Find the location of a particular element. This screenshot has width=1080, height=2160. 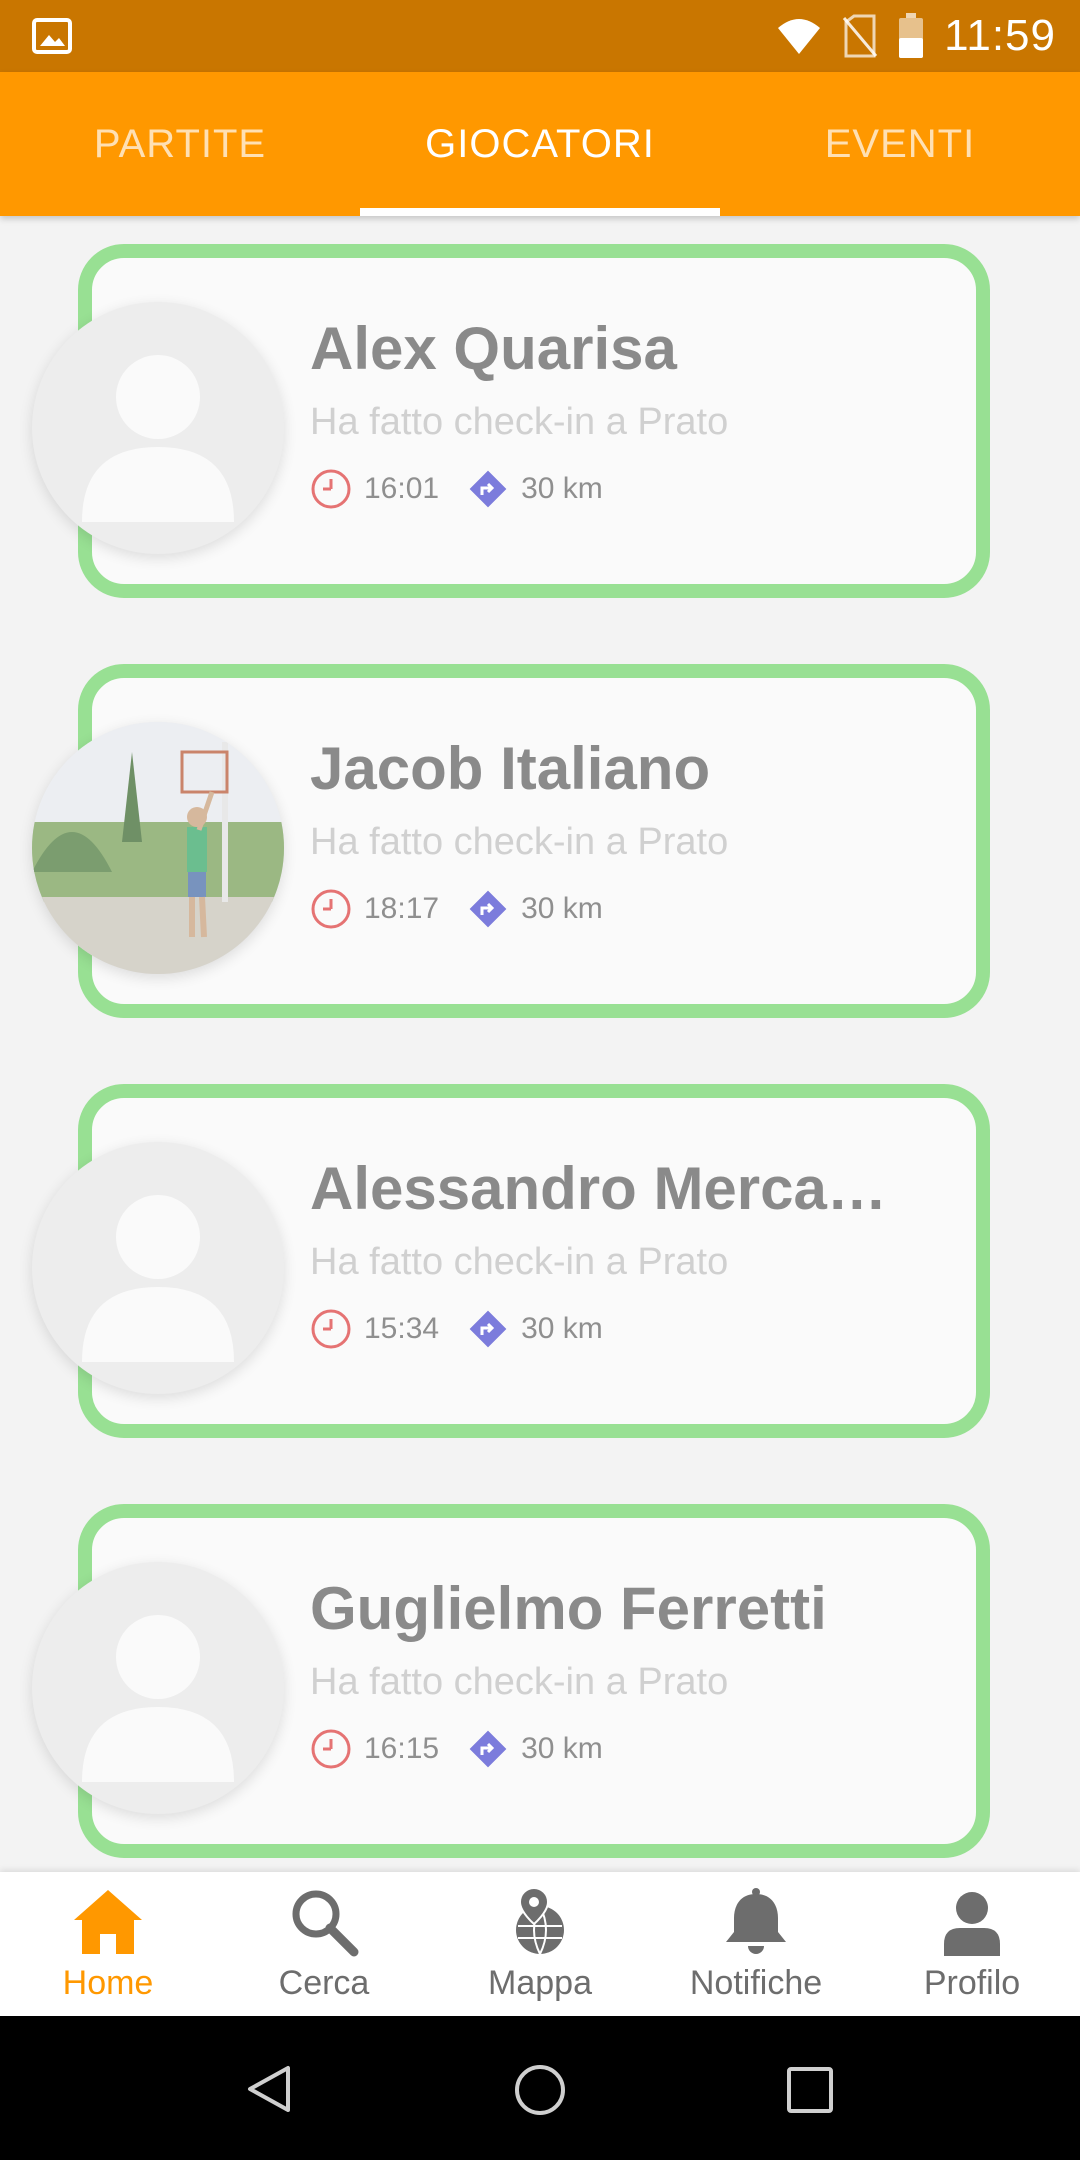

profile-icon is located at coordinates (972, 1924).